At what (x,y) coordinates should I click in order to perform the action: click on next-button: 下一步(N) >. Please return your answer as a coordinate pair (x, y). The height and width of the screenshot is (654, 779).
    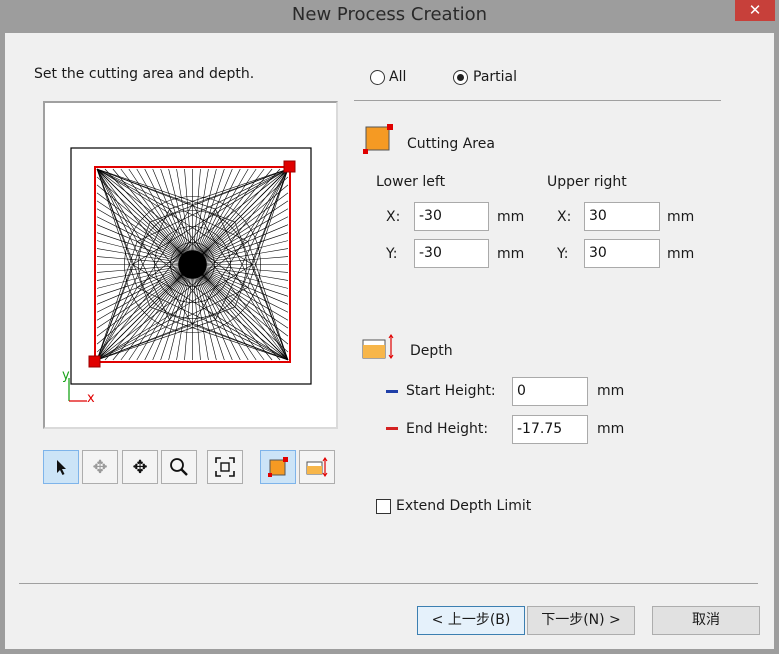
    Looking at the image, I should click on (581, 620).